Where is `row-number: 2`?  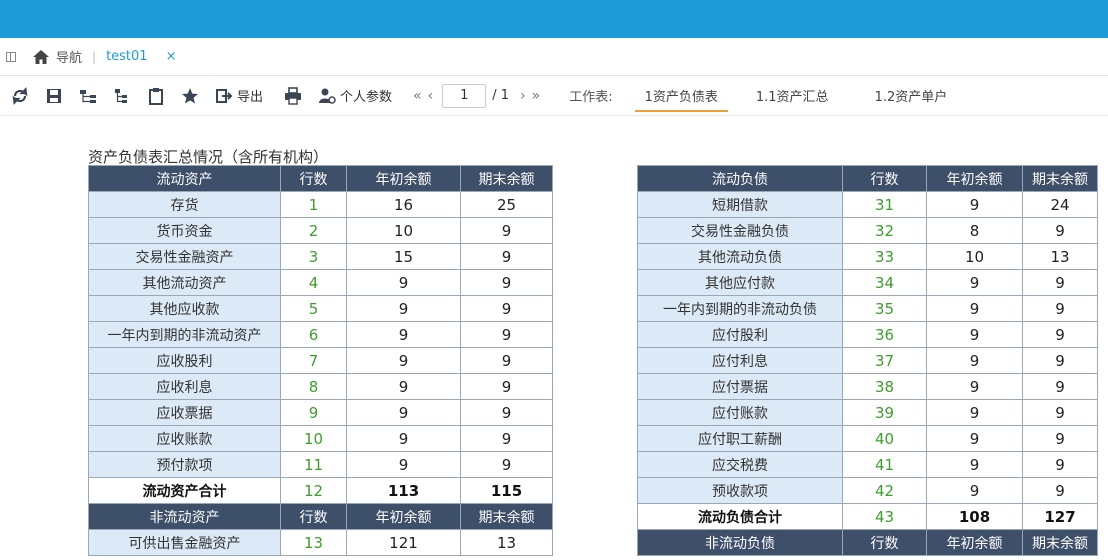
row-number: 2 is located at coordinates (313, 230).